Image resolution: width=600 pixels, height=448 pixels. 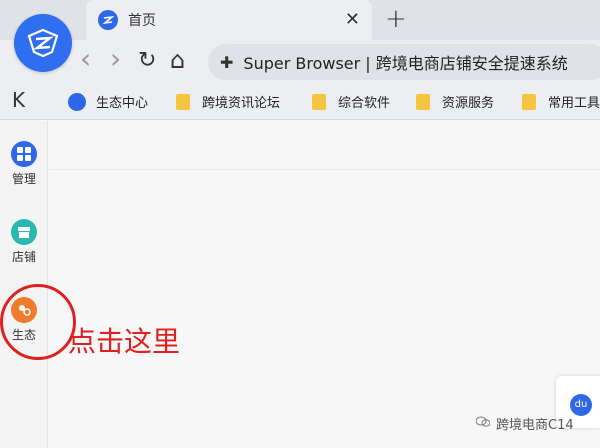 I want to click on tab-strip: 首页 ✕ +, so click(x=300, y=20).